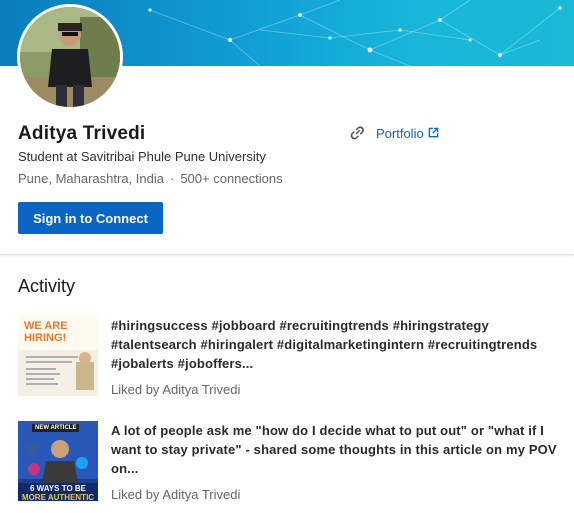 The image size is (574, 513). I want to click on profile-name: Aditya Trivedi, so click(82, 133).